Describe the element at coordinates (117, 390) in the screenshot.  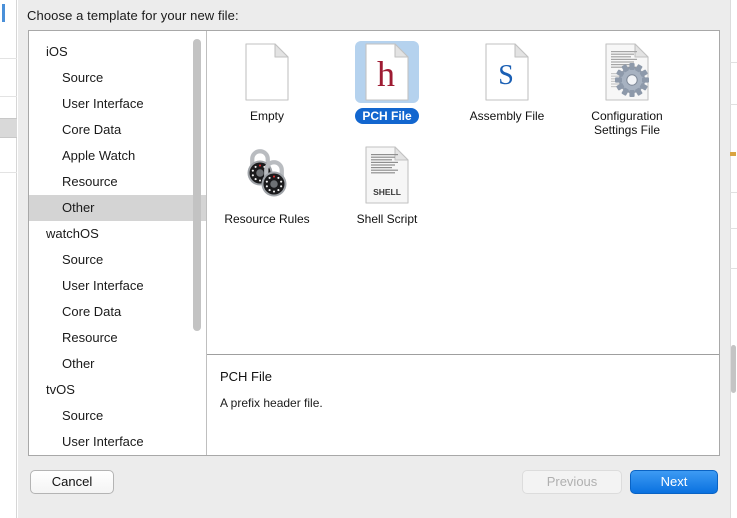
I see `sidebar-item-tvos: tvOS` at that location.